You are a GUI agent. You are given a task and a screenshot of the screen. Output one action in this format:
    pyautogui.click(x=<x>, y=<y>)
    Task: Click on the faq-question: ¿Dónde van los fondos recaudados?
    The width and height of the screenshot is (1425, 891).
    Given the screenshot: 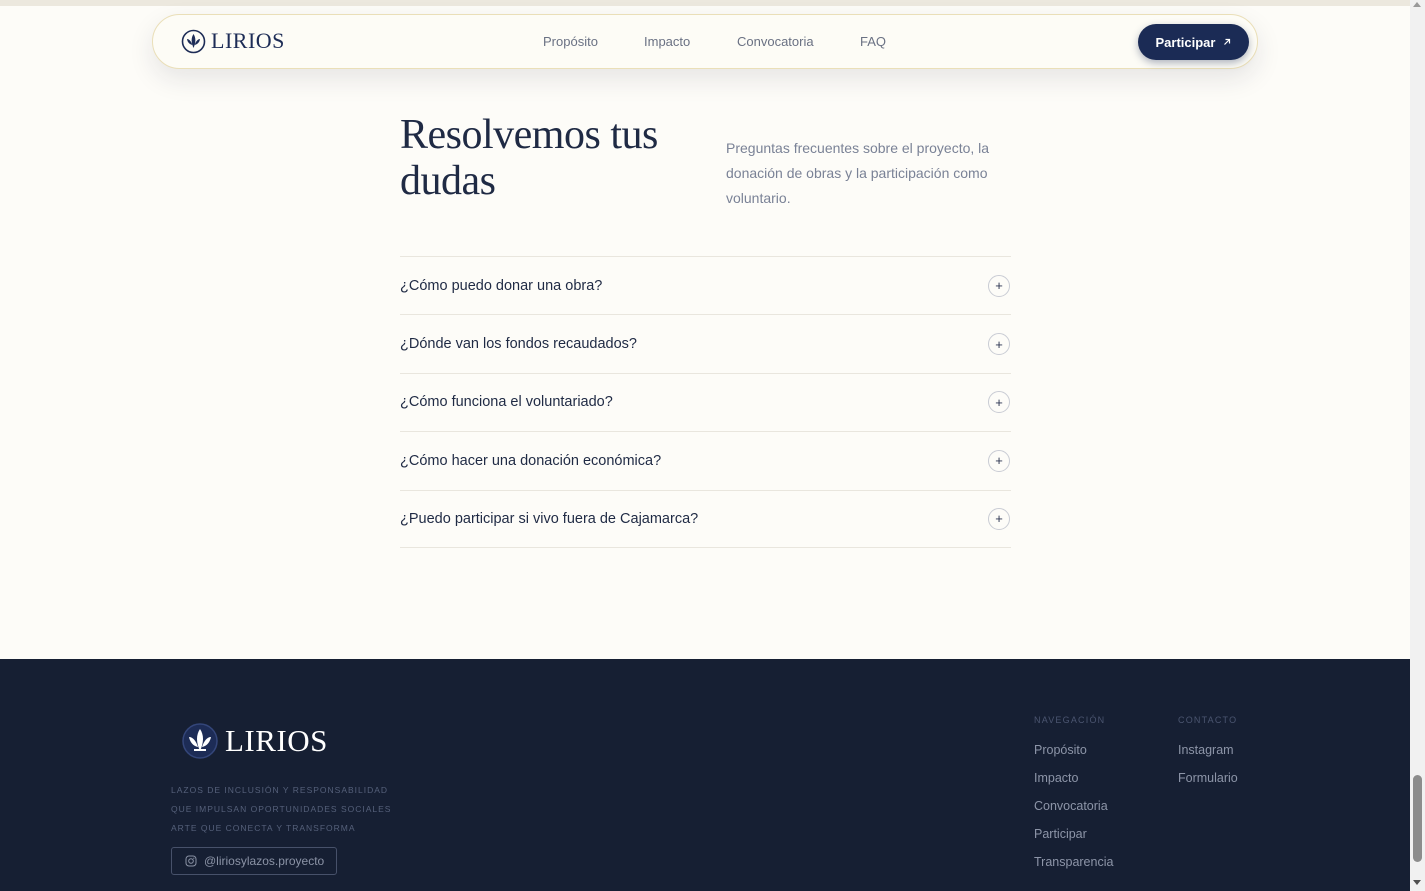 What is the action you would take?
    pyautogui.click(x=518, y=344)
    